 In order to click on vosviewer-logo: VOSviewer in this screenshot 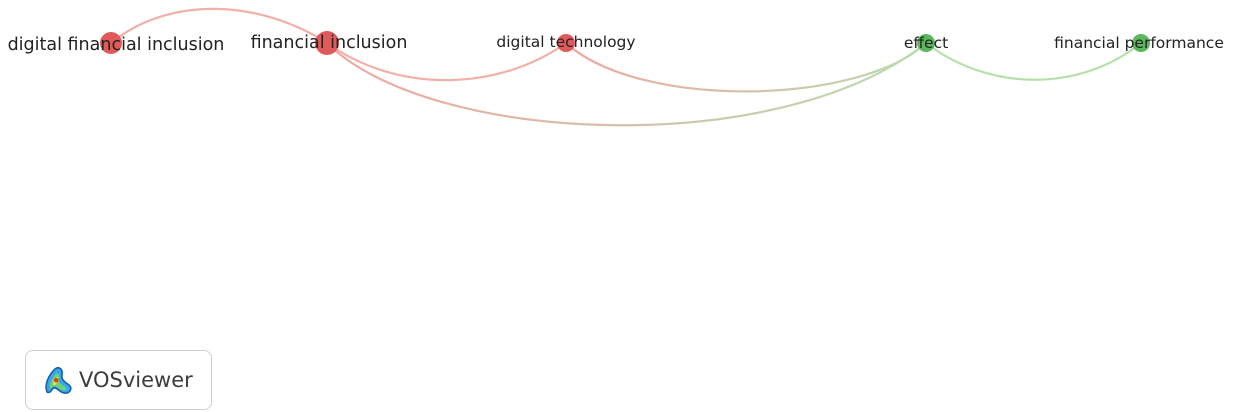, I will do `click(118, 380)`.